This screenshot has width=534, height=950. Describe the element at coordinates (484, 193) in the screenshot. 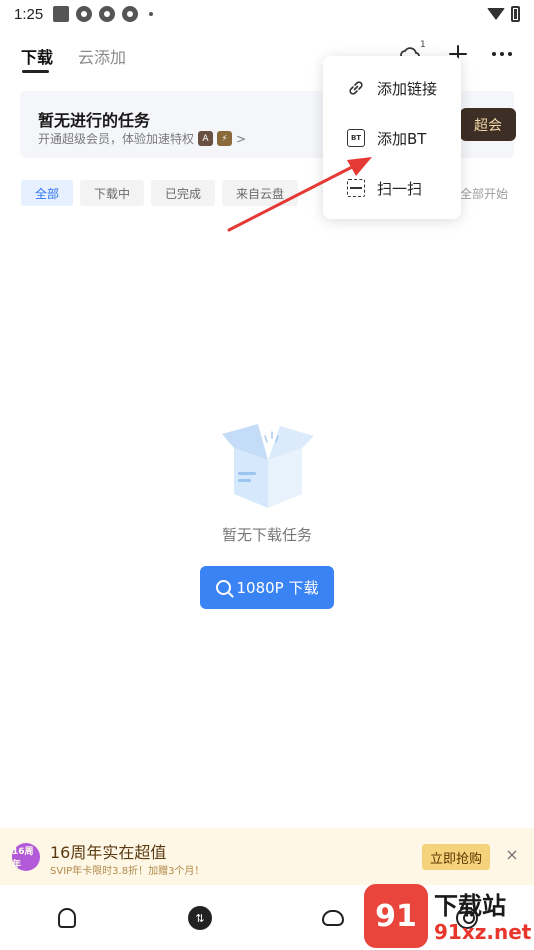

I see `start-all-button: 全部开始` at that location.